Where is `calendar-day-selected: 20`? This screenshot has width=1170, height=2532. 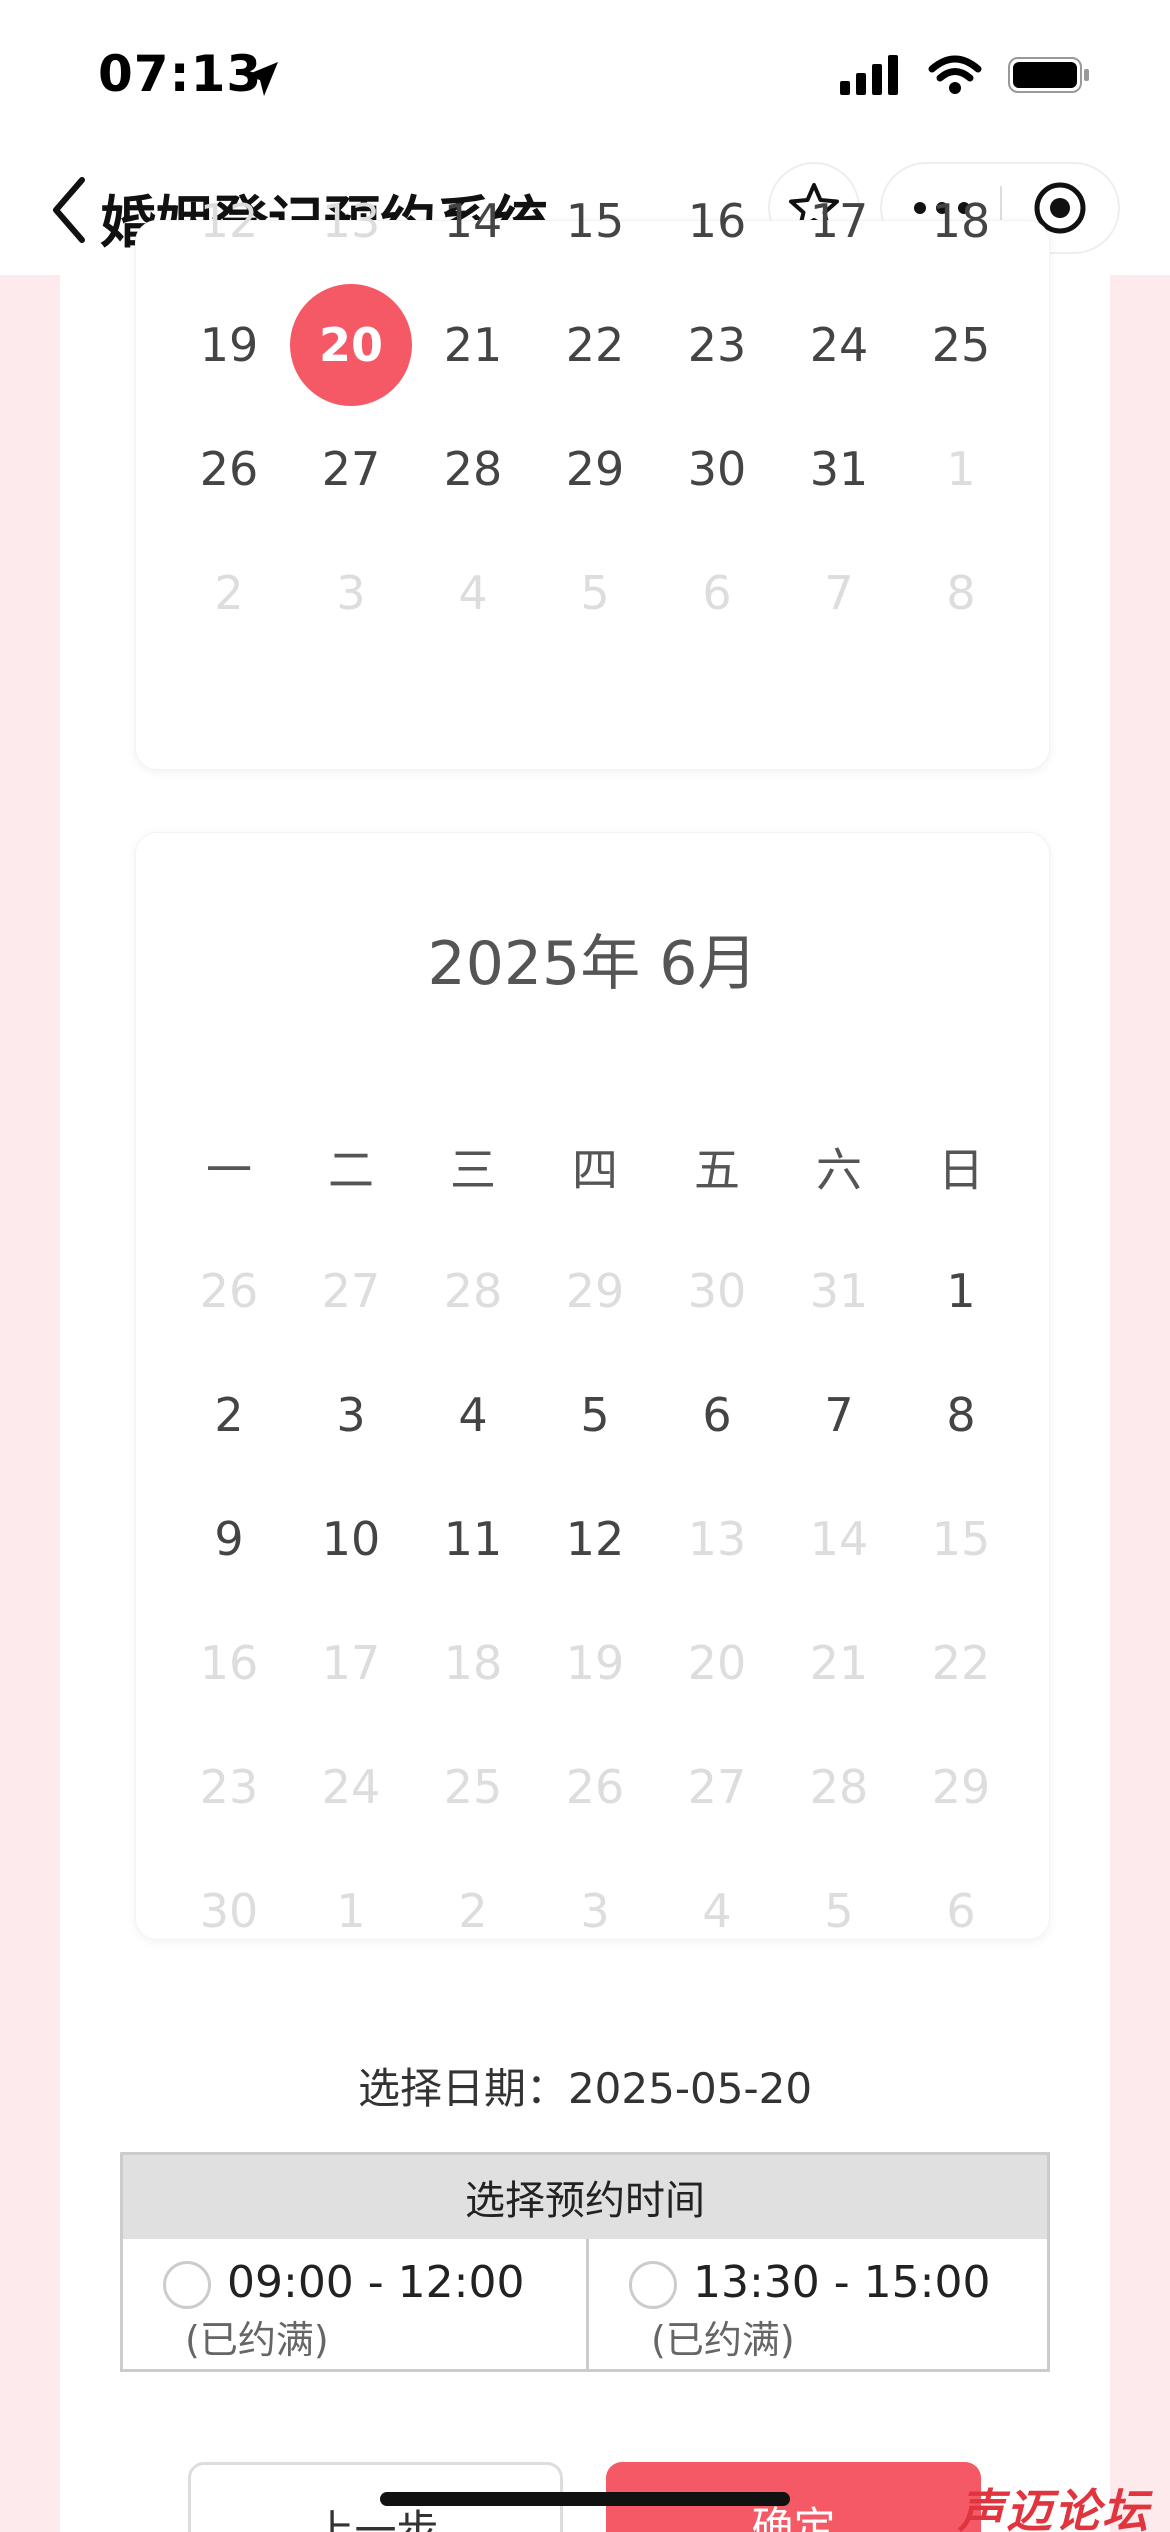 calendar-day-selected: 20 is located at coordinates (351, 345).